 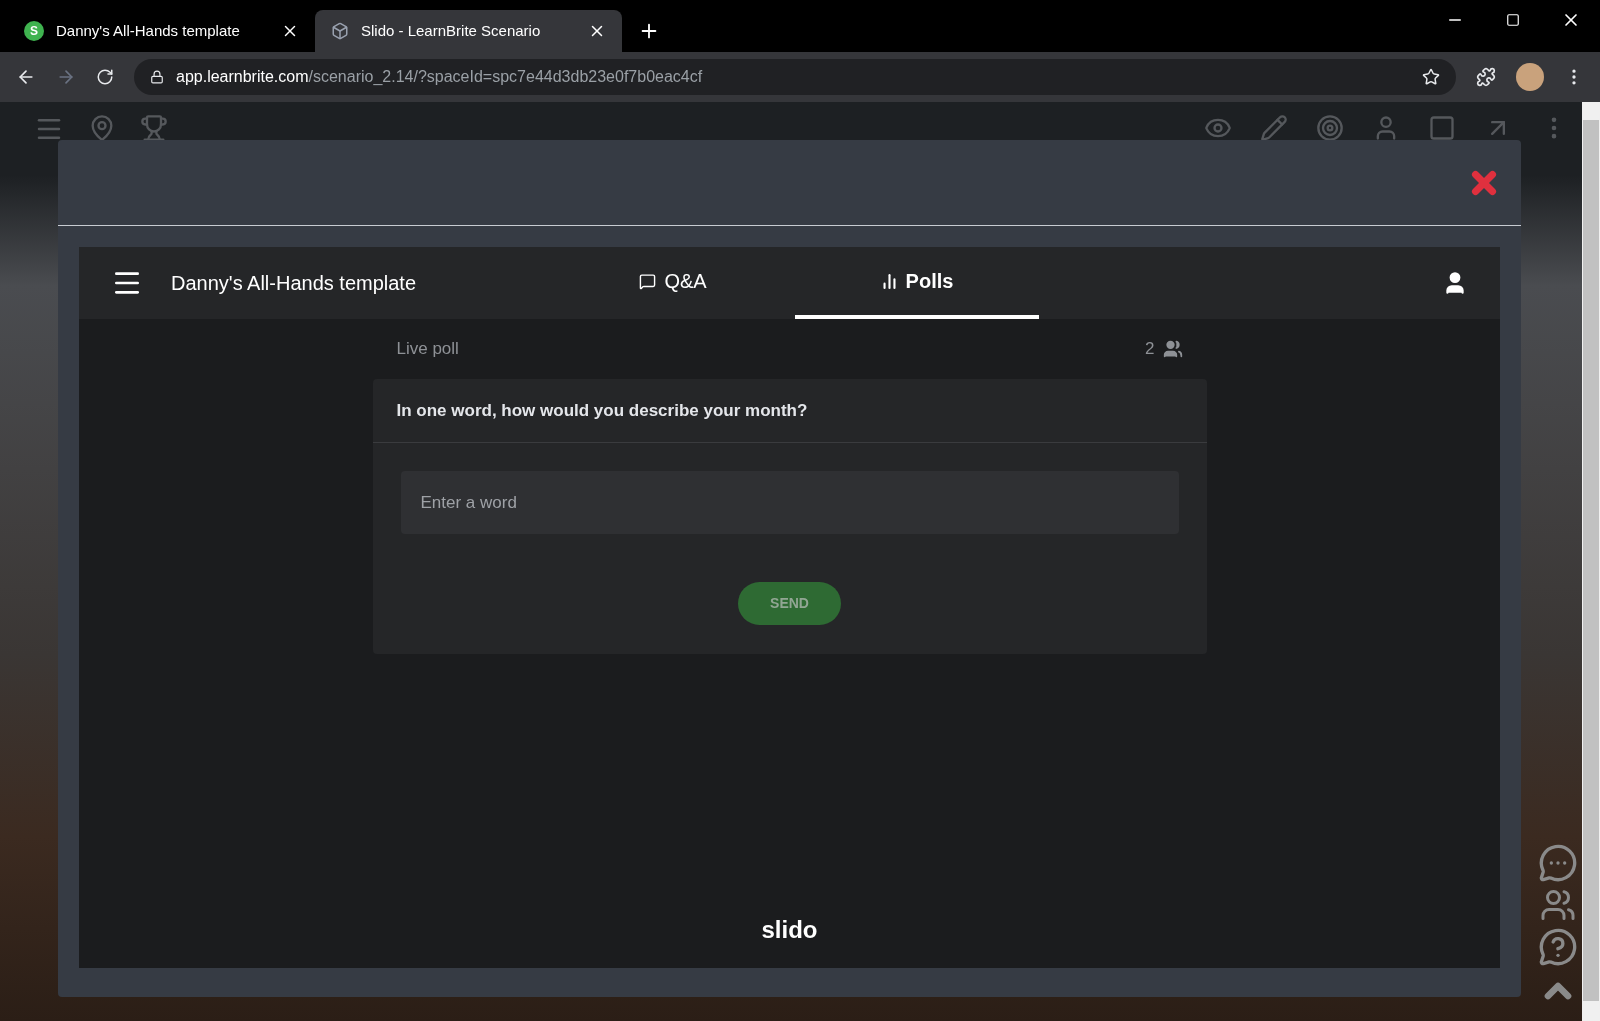 I want to click on maximize-icon, so click(x=1513, y=20).